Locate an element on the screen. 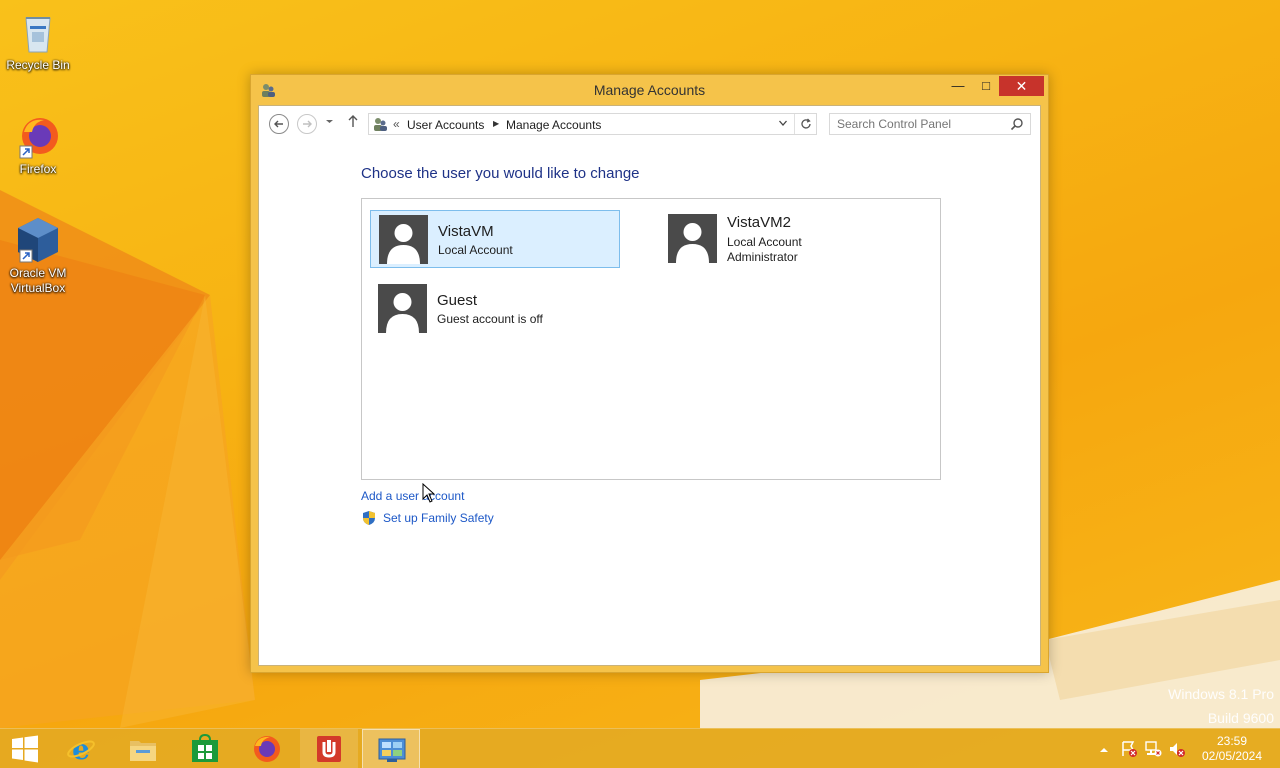 This screenshot has width=1280, height=768. refresh-icon is located at coordinates (805, 123).